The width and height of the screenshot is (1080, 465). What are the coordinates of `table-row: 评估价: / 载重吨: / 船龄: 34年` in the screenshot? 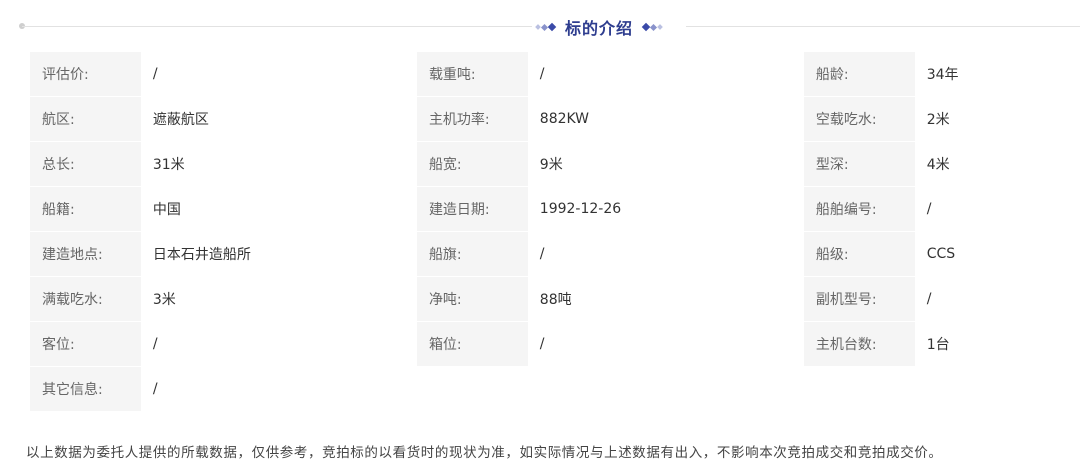 It's located at (555, 74).